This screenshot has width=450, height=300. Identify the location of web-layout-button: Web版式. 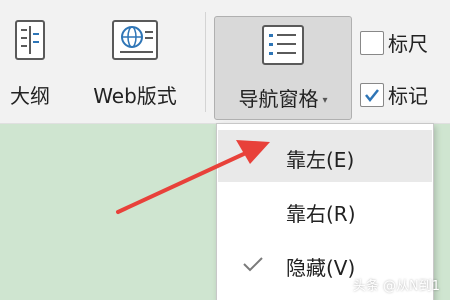
(135, 60).